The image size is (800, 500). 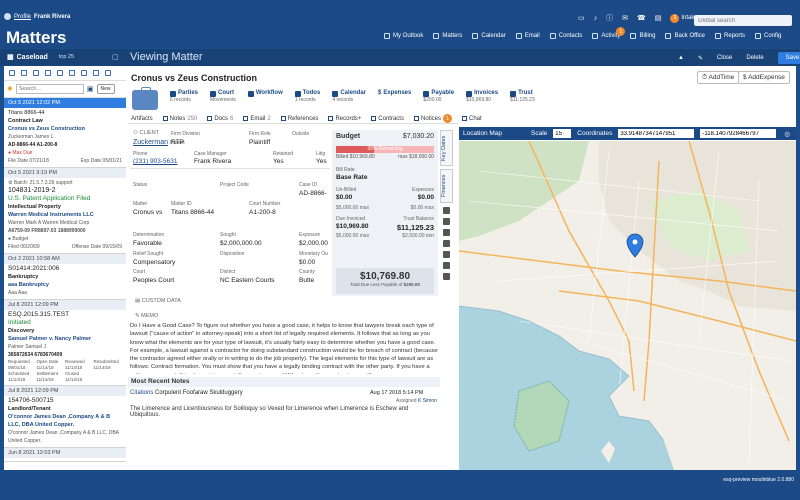 What do you see at coordinates (349, 100) in the screenshot?
I see `calendar-button: Calendar 4 records` at bounding box center [349, 100].